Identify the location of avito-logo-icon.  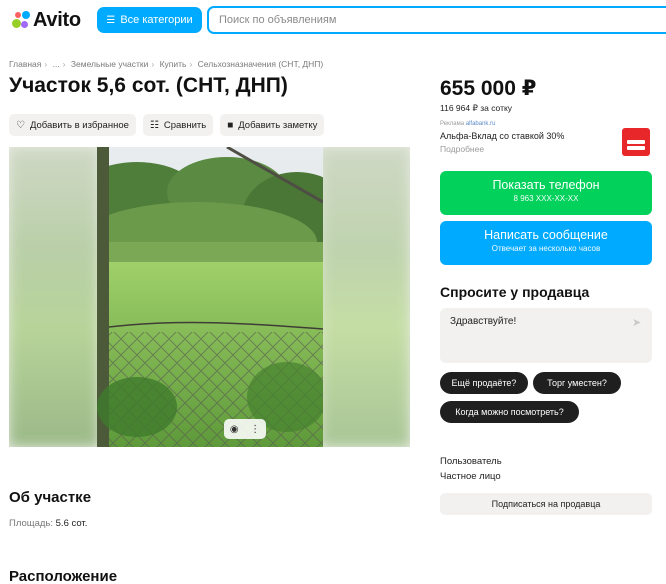
(21, 20).